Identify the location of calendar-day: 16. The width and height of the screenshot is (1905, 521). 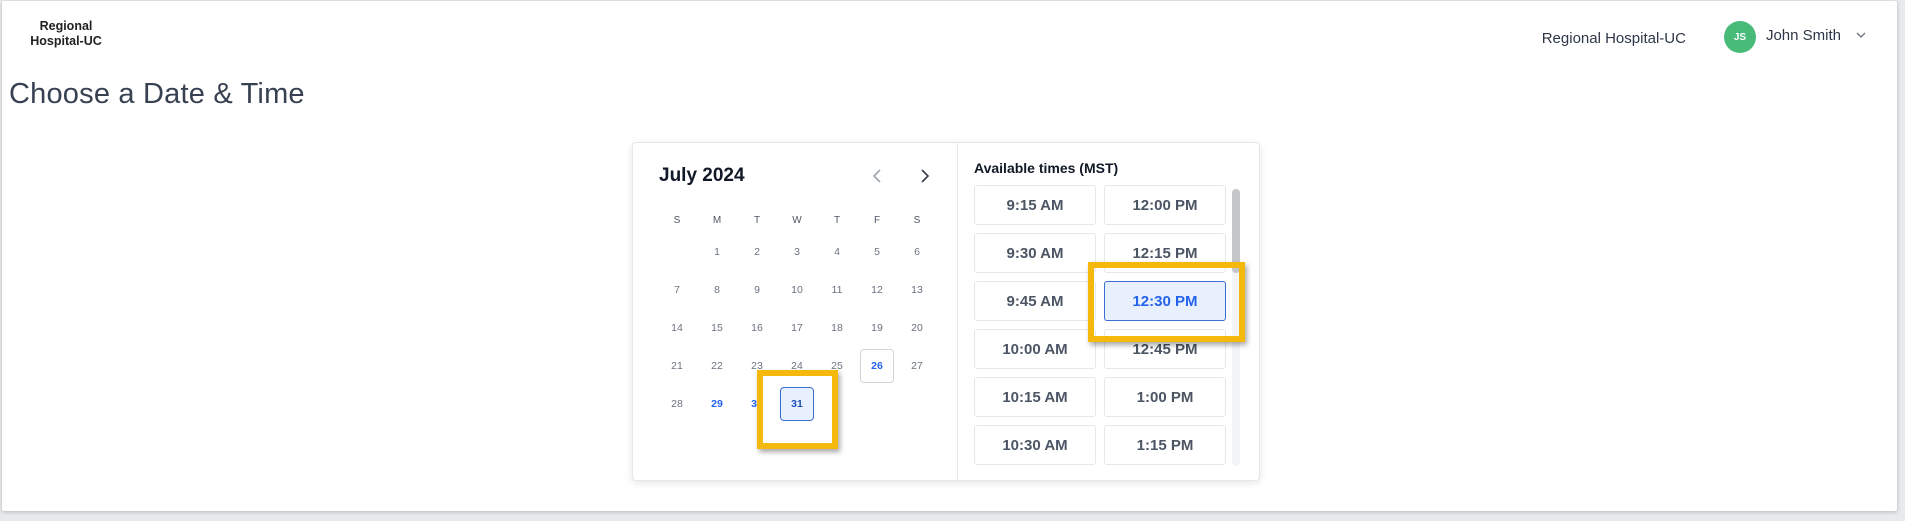
(757, 328).